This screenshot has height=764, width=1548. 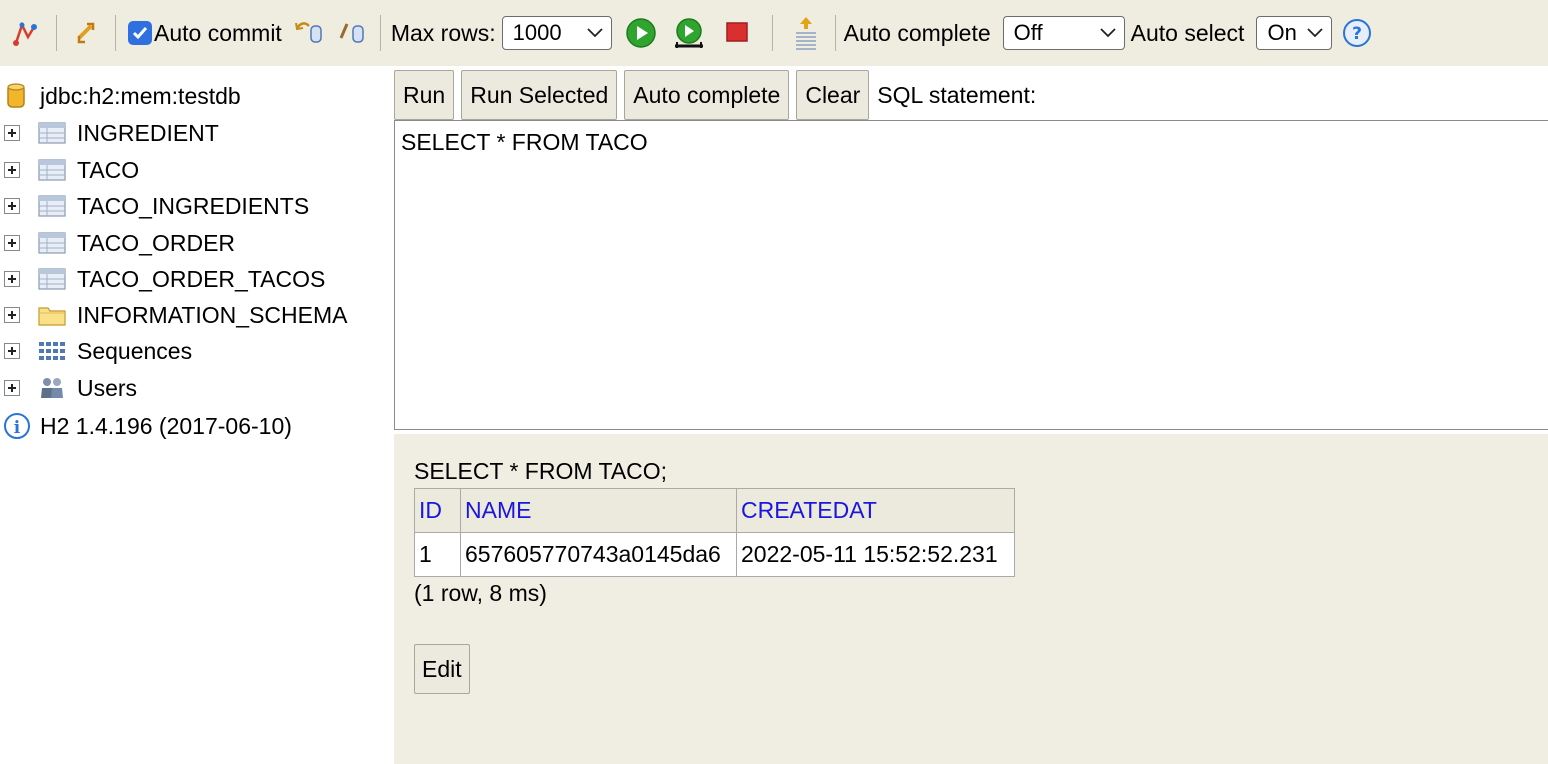 I want to click on info-icon: i, so click(x=17, y=426).